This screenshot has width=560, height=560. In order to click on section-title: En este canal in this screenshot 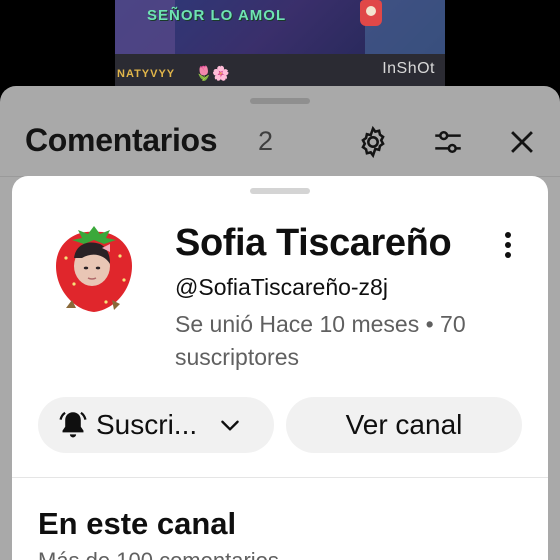, I will do `click(137, 523)`.